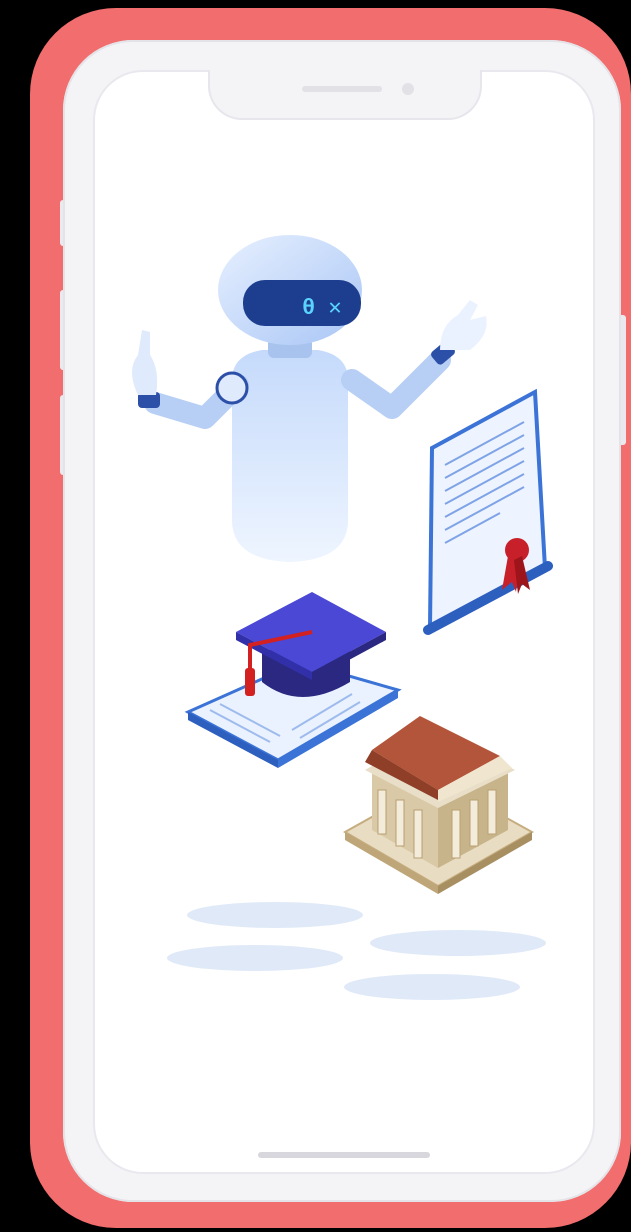 This screenshot has width=631, height=1232. I want to click on robot-visor-text: θ ✕, so click(322, 308).